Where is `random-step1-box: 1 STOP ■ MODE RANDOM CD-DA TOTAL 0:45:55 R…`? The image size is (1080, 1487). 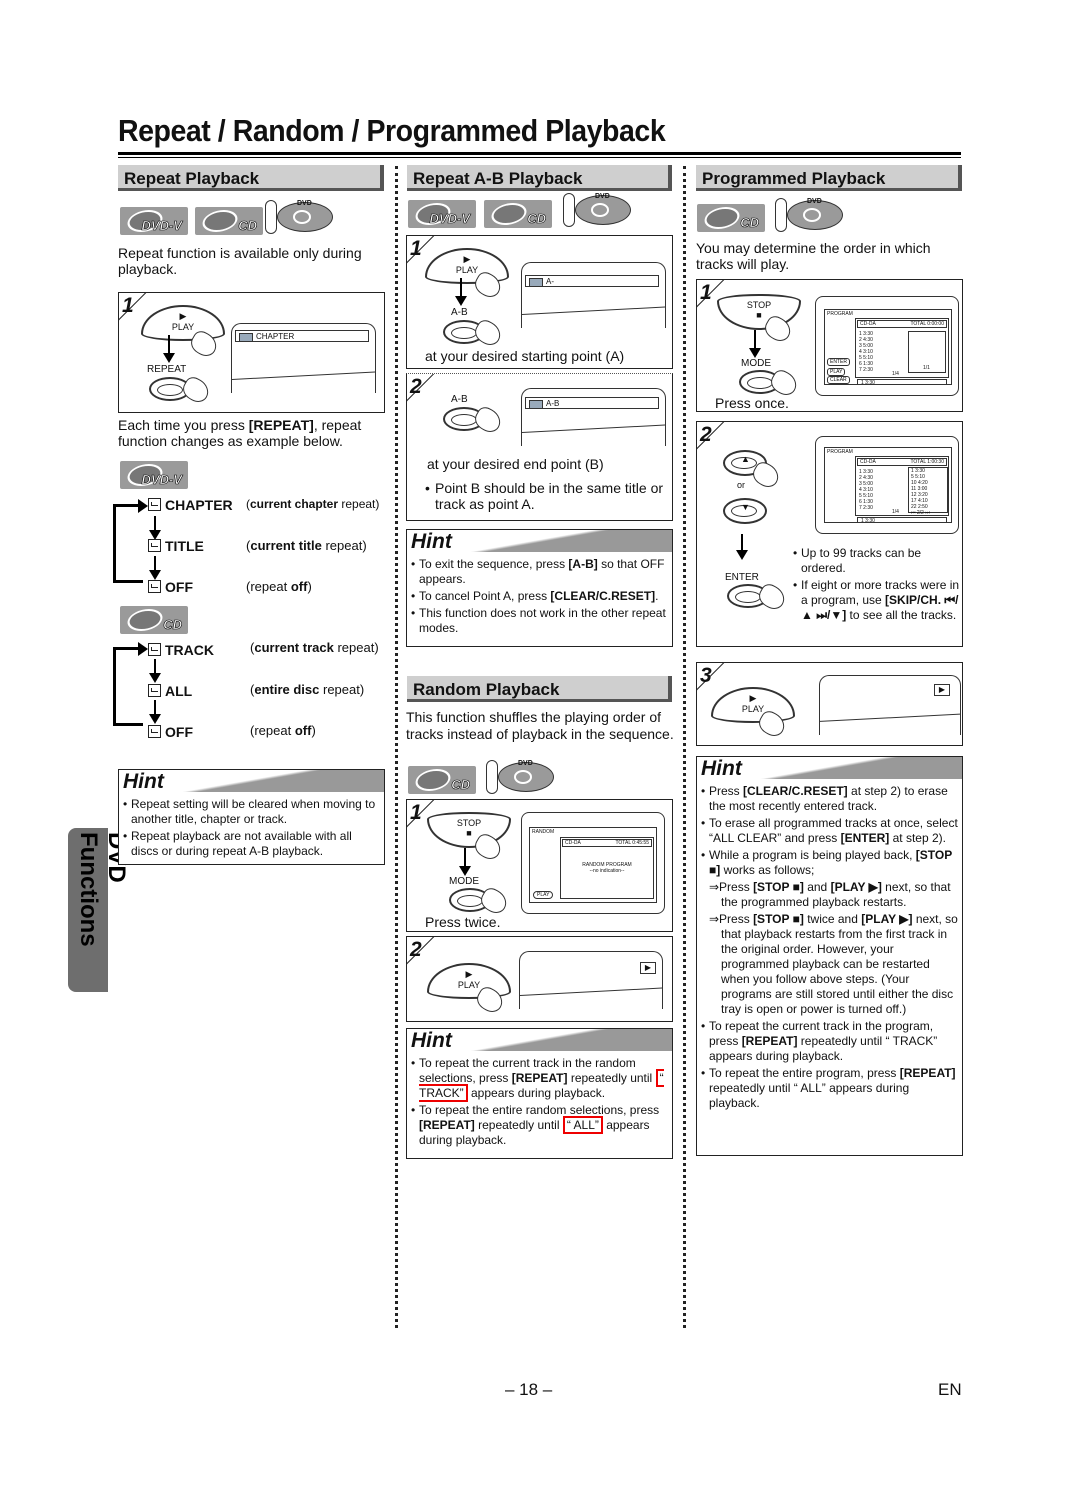
random-step1-box: 1 STOP ■ MODE RANDOM CD-DA TOTAL 0:45:55 R… is located at coordinates (539, 865).